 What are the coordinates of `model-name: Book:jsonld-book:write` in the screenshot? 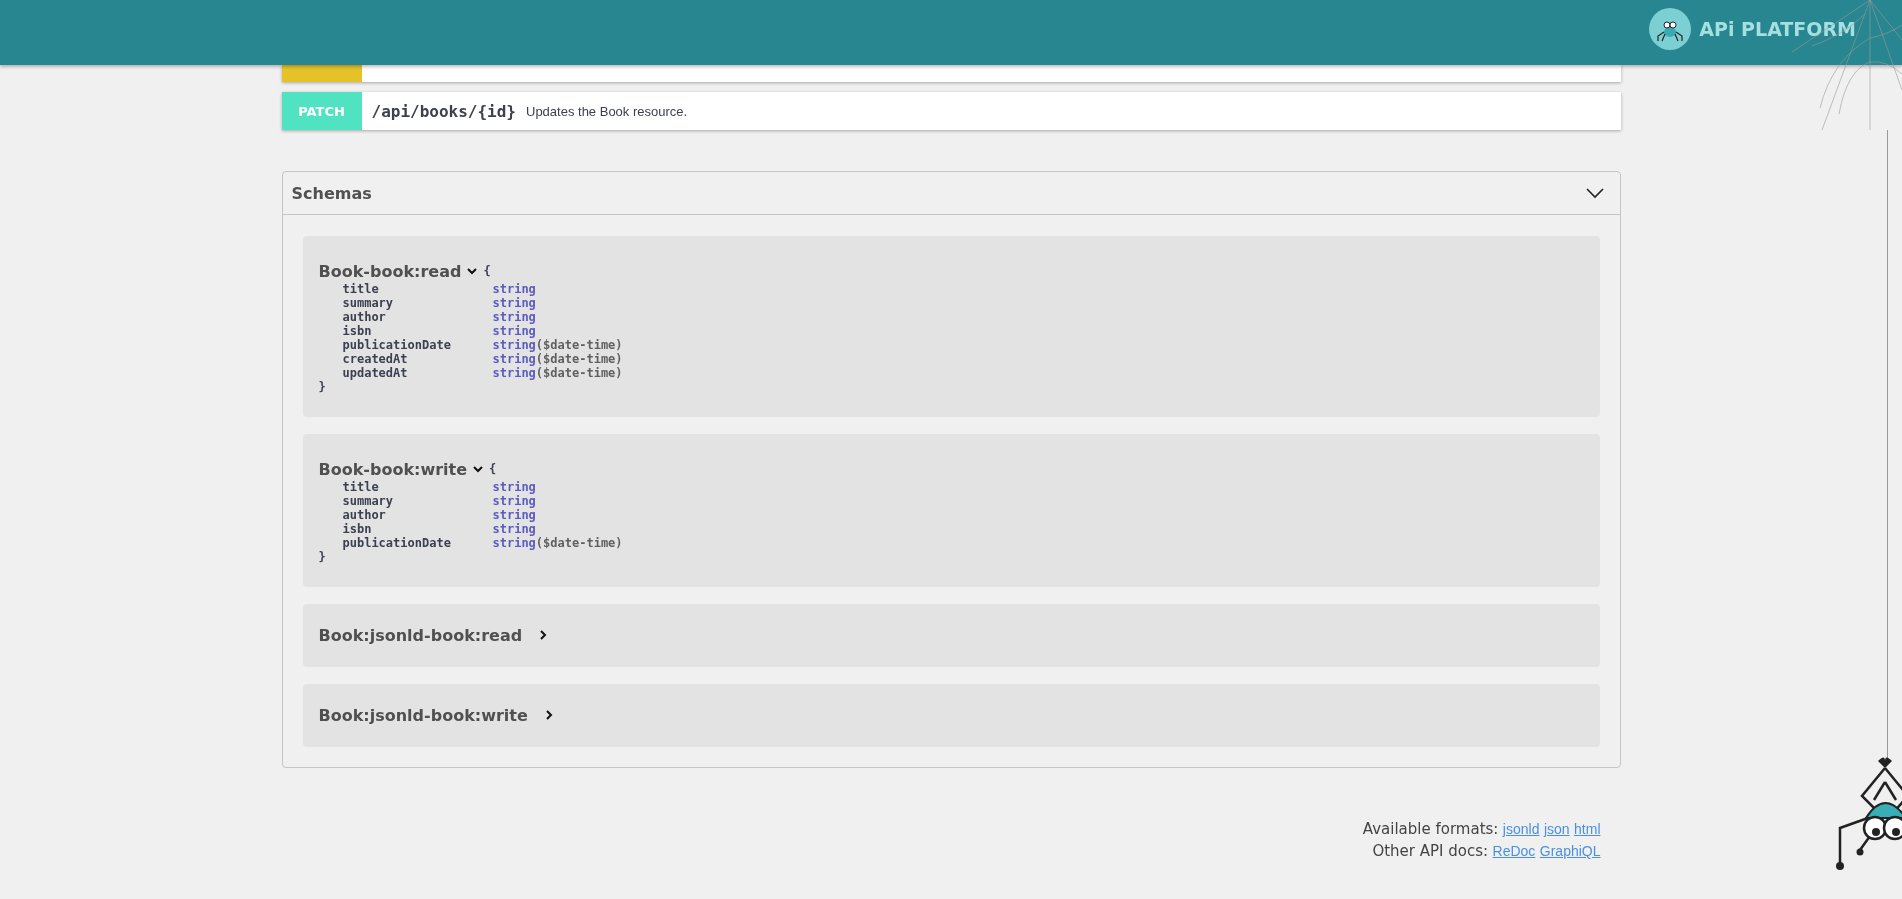 It's located at (423, 715).